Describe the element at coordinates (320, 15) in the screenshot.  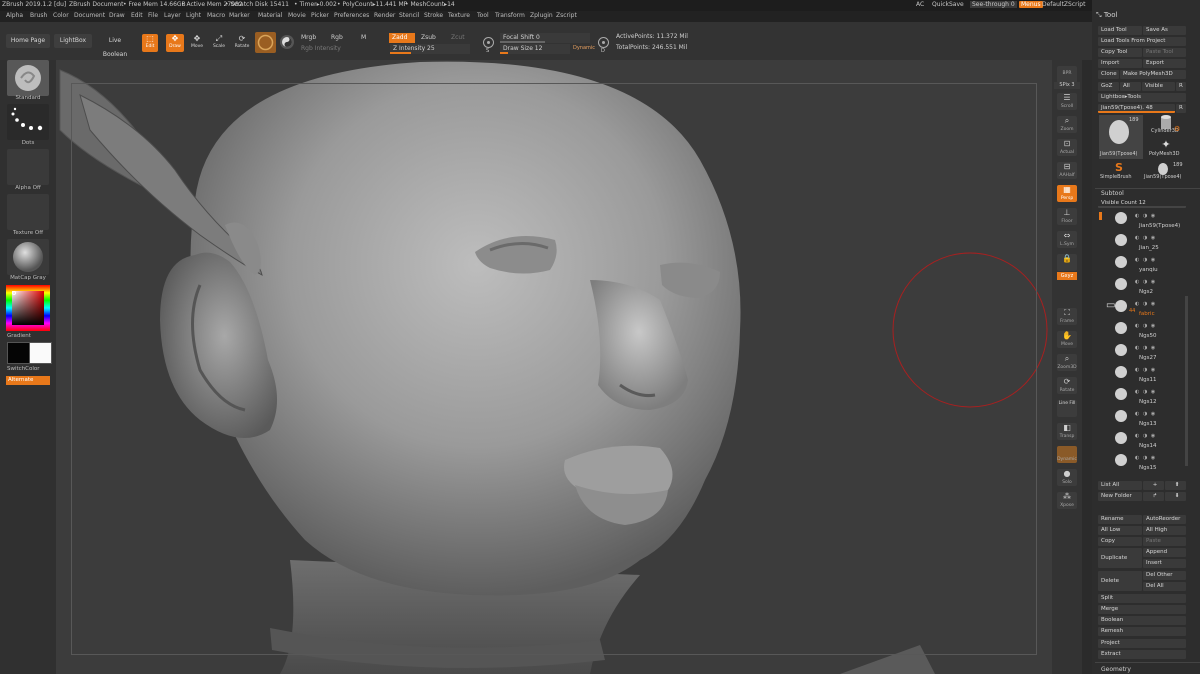
I see `menu-picker: Picker` at that location.